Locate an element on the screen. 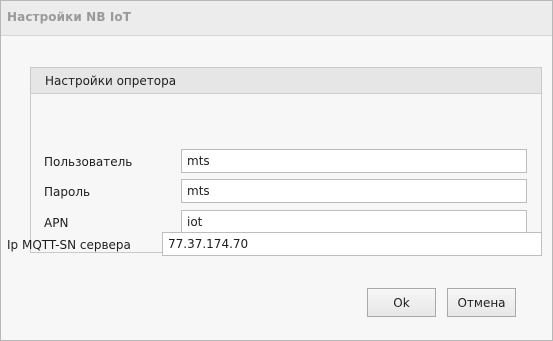  password-label: Пароль is located at coordinates (67, 192).